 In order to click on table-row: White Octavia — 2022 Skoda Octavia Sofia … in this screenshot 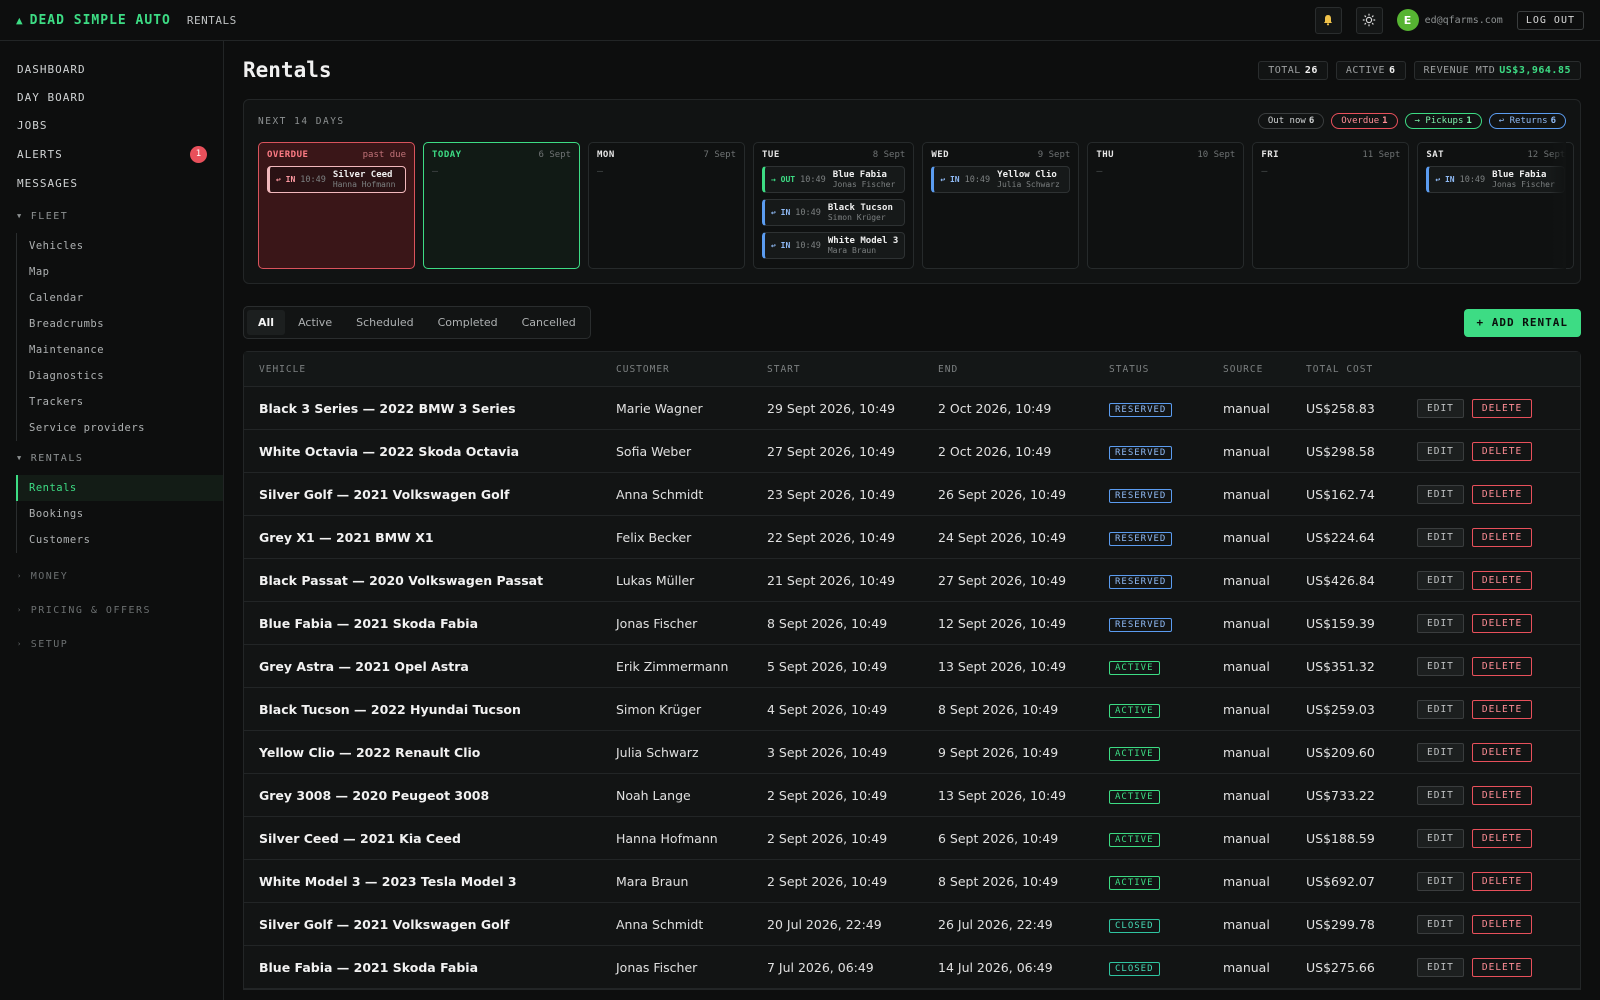, I will do `click(912, 451)`.